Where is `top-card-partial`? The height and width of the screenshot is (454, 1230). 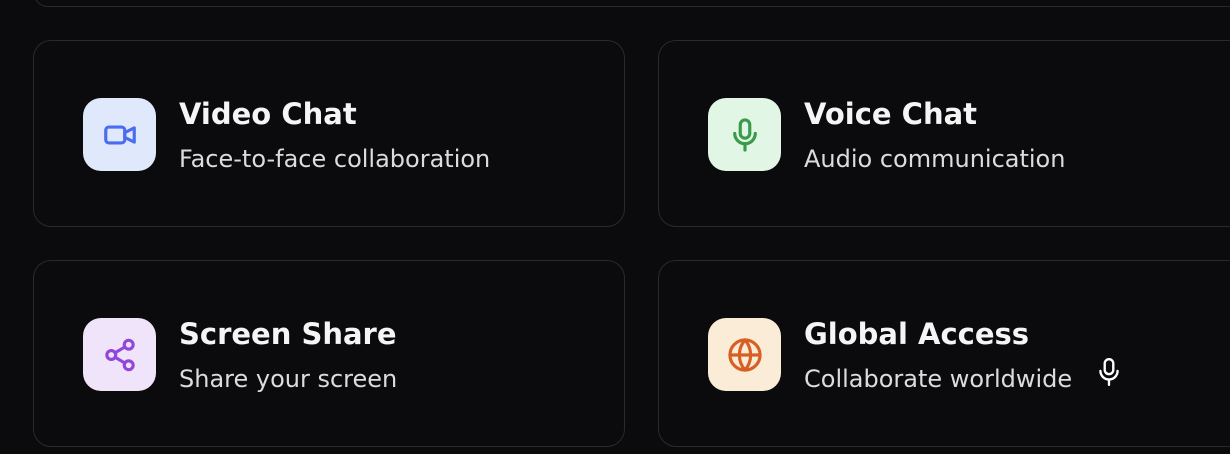 top-card-partial is located at coordinates (632, 3).